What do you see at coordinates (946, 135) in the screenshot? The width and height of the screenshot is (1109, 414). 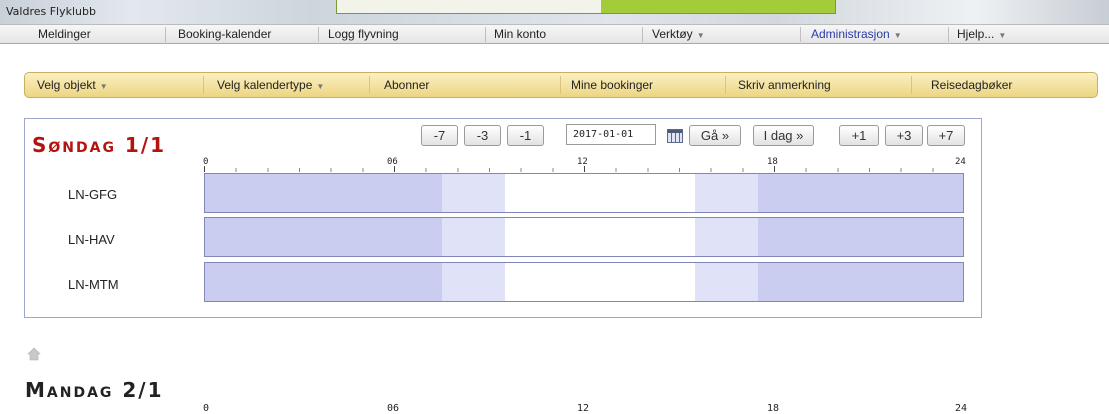 I see `plus-7-days-button: +7` at bounding box center [946, 135].